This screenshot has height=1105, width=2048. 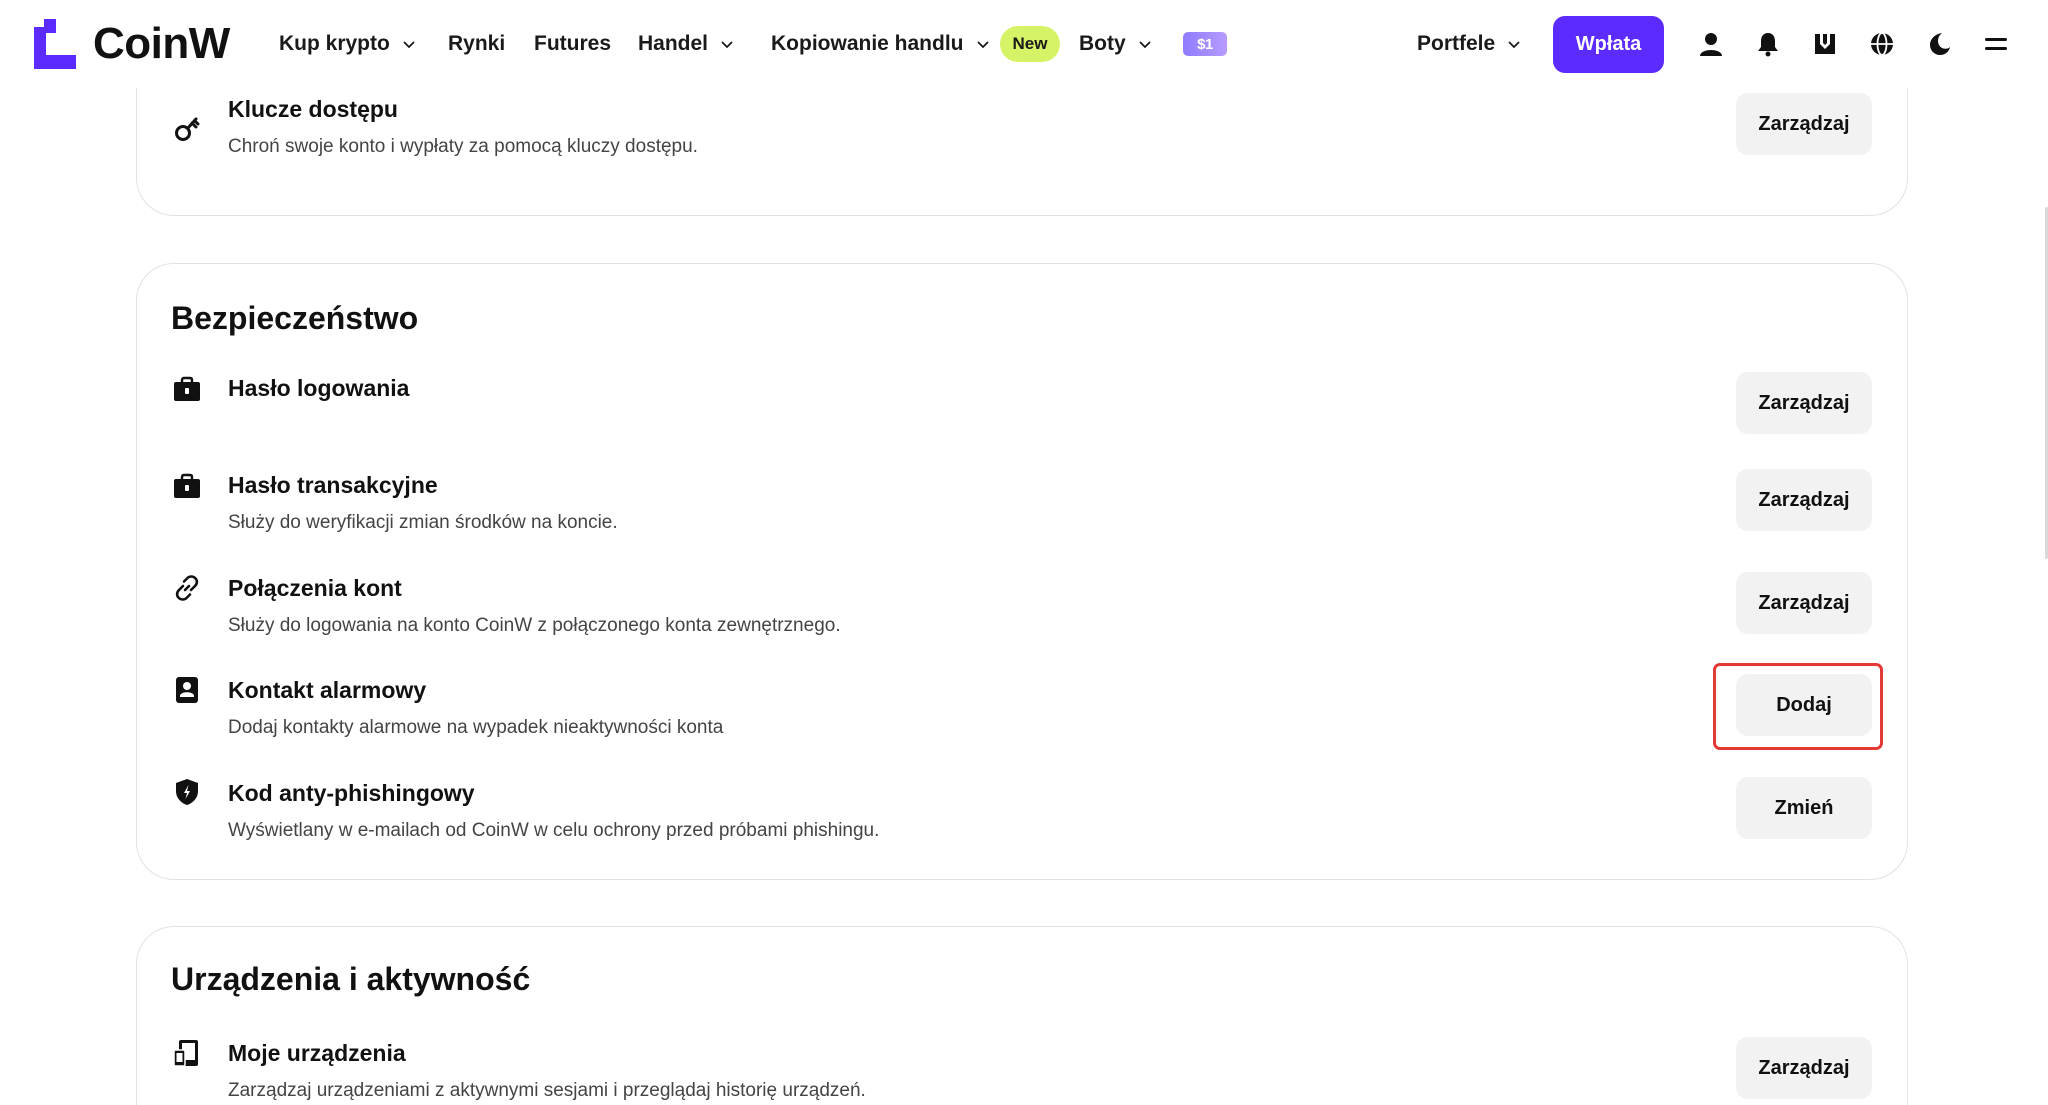 I want to click on promo-badge: $1, so click(x=1205, y=44).